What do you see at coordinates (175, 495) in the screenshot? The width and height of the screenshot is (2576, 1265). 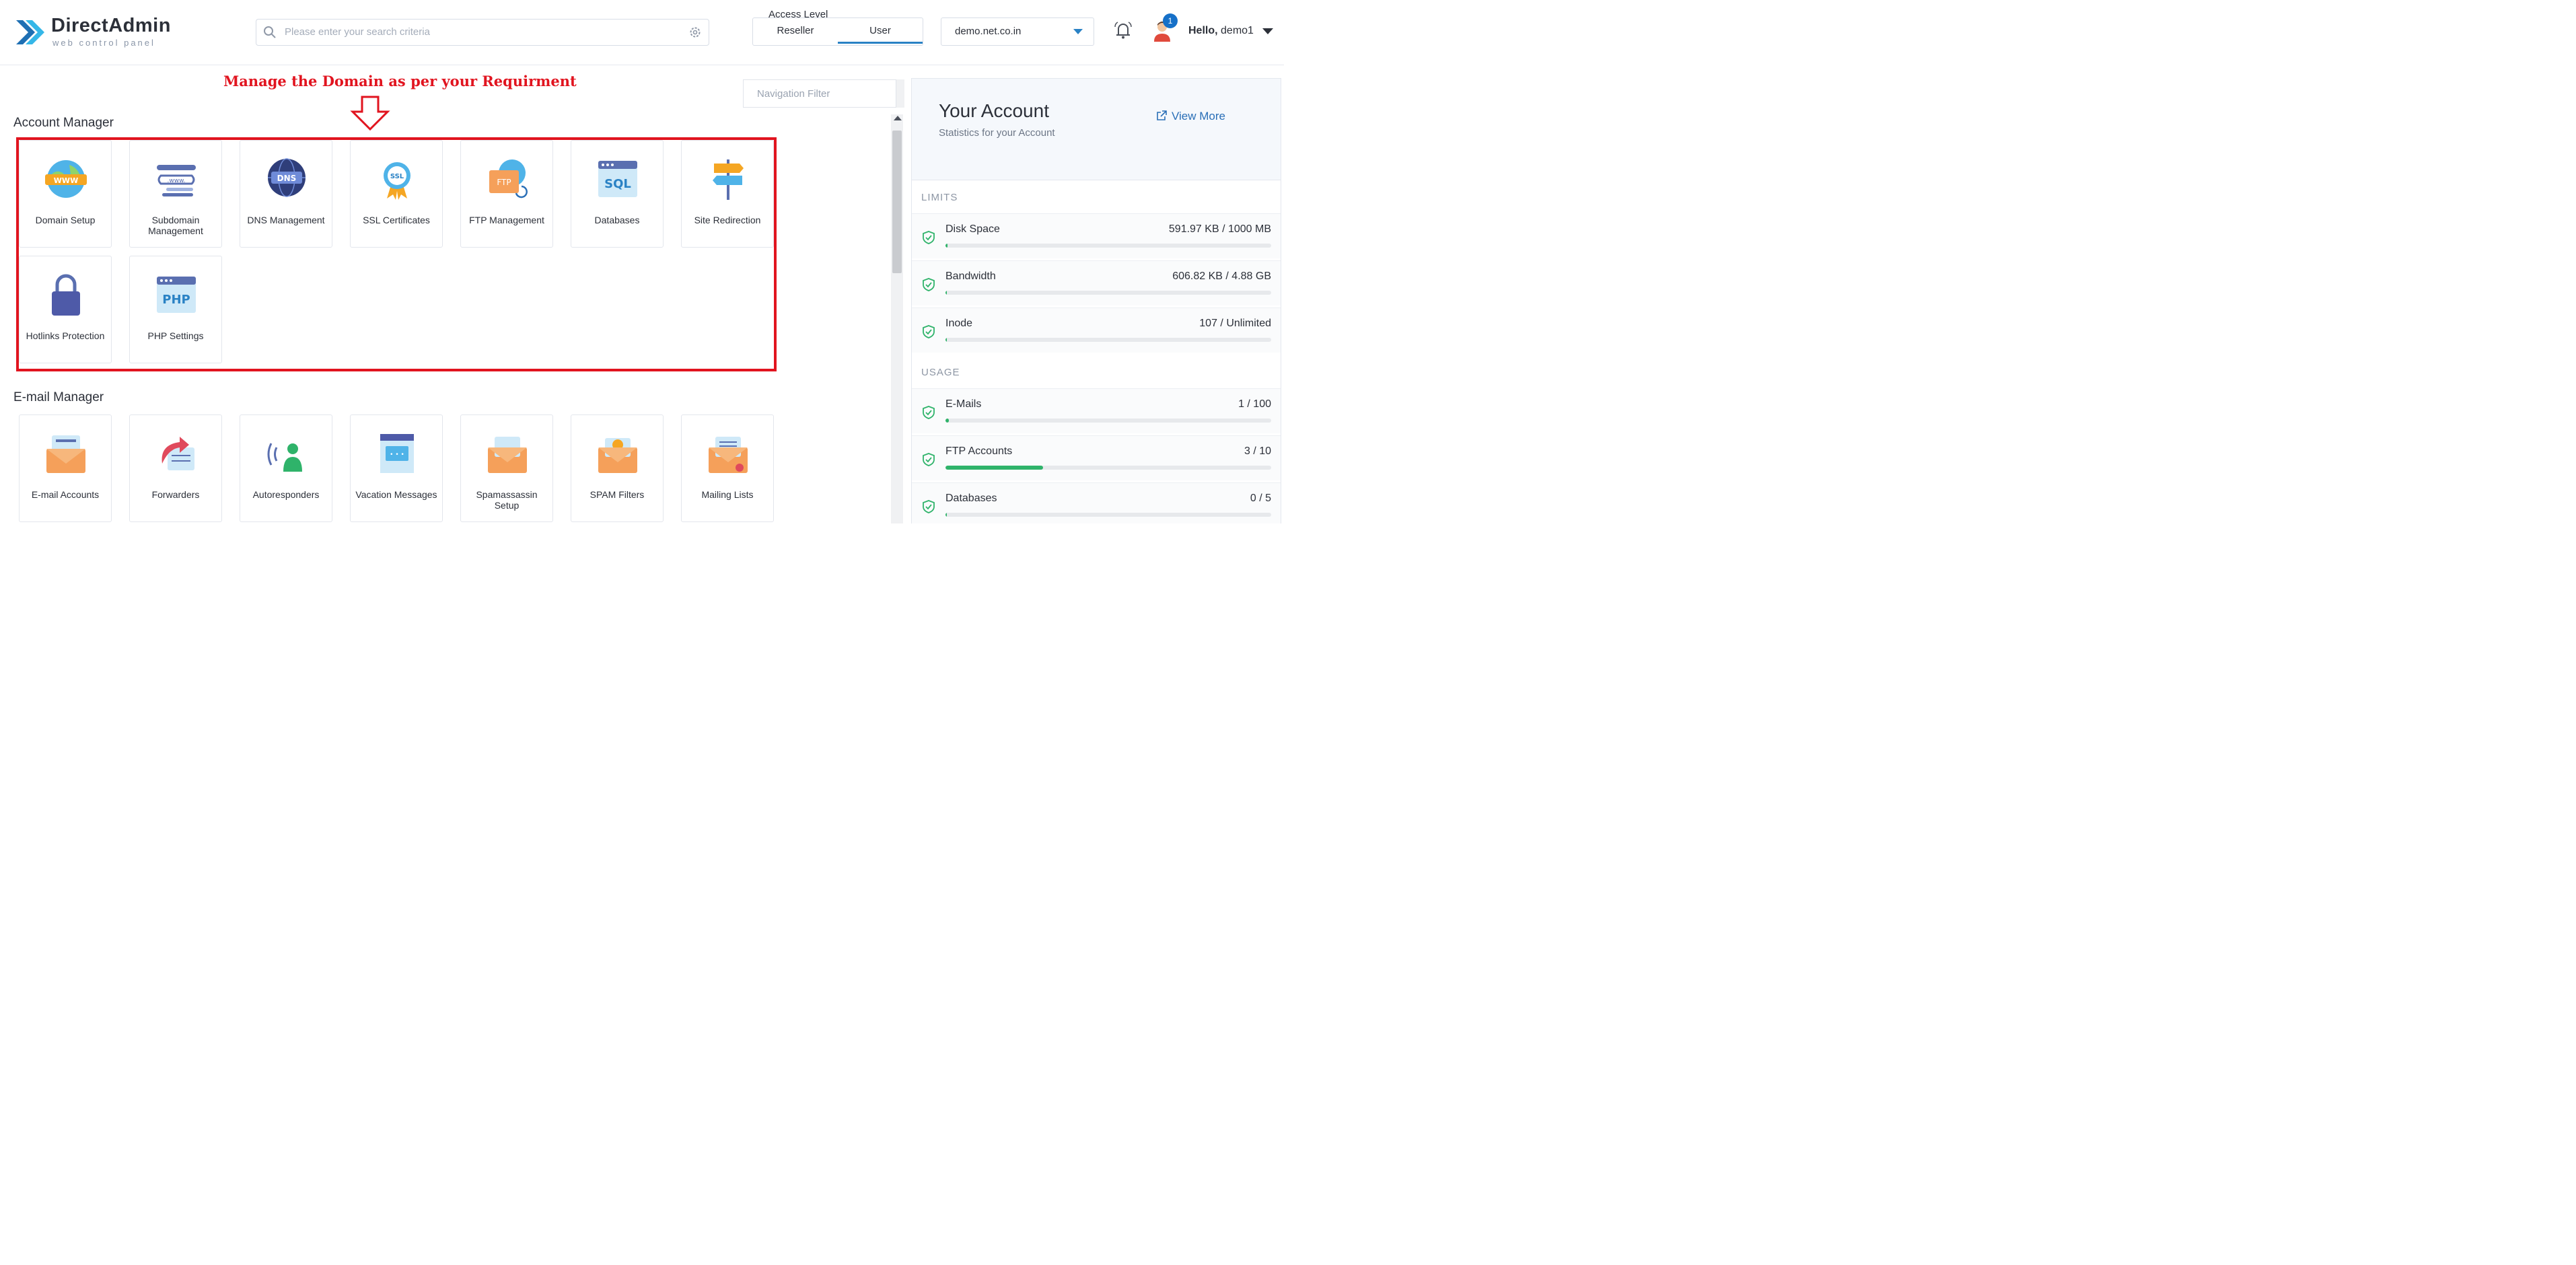 I see `tile-label: Forwarders` at bounding box center [175, 495].